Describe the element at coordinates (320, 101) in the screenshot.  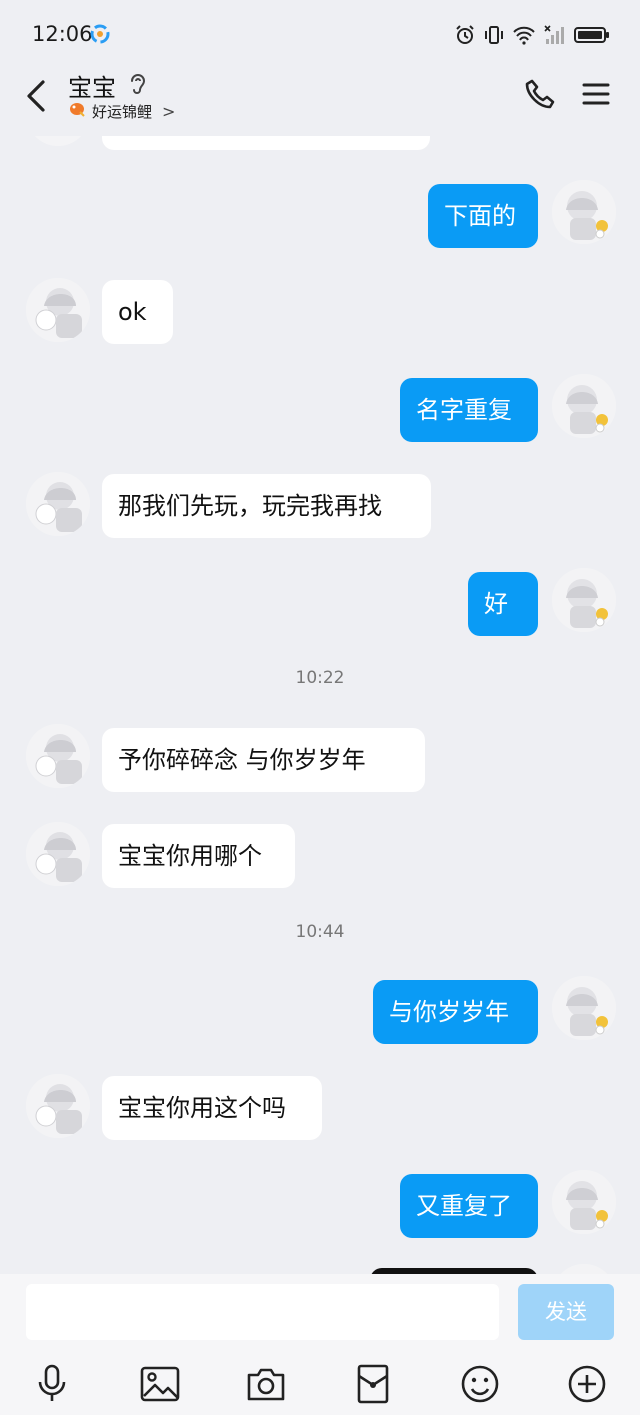
I see `chat-header: 宝宝 好运锦鲤 >` at that location.